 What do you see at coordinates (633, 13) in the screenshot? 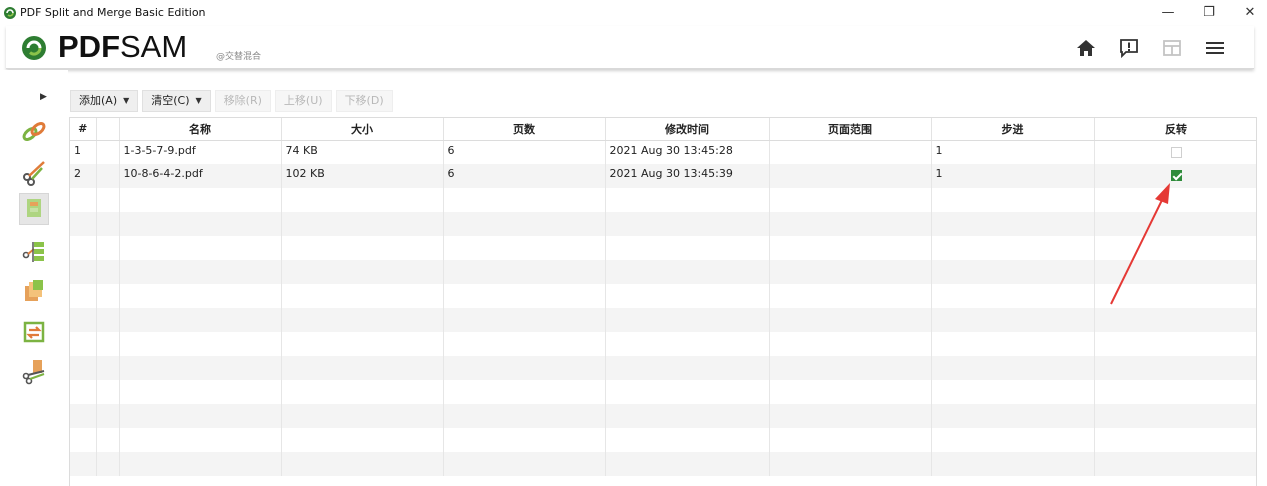
I see `window-titlebar: PDF Split and Merge Basic Edition — ❐ ✕` at bounding box center [633, 13].